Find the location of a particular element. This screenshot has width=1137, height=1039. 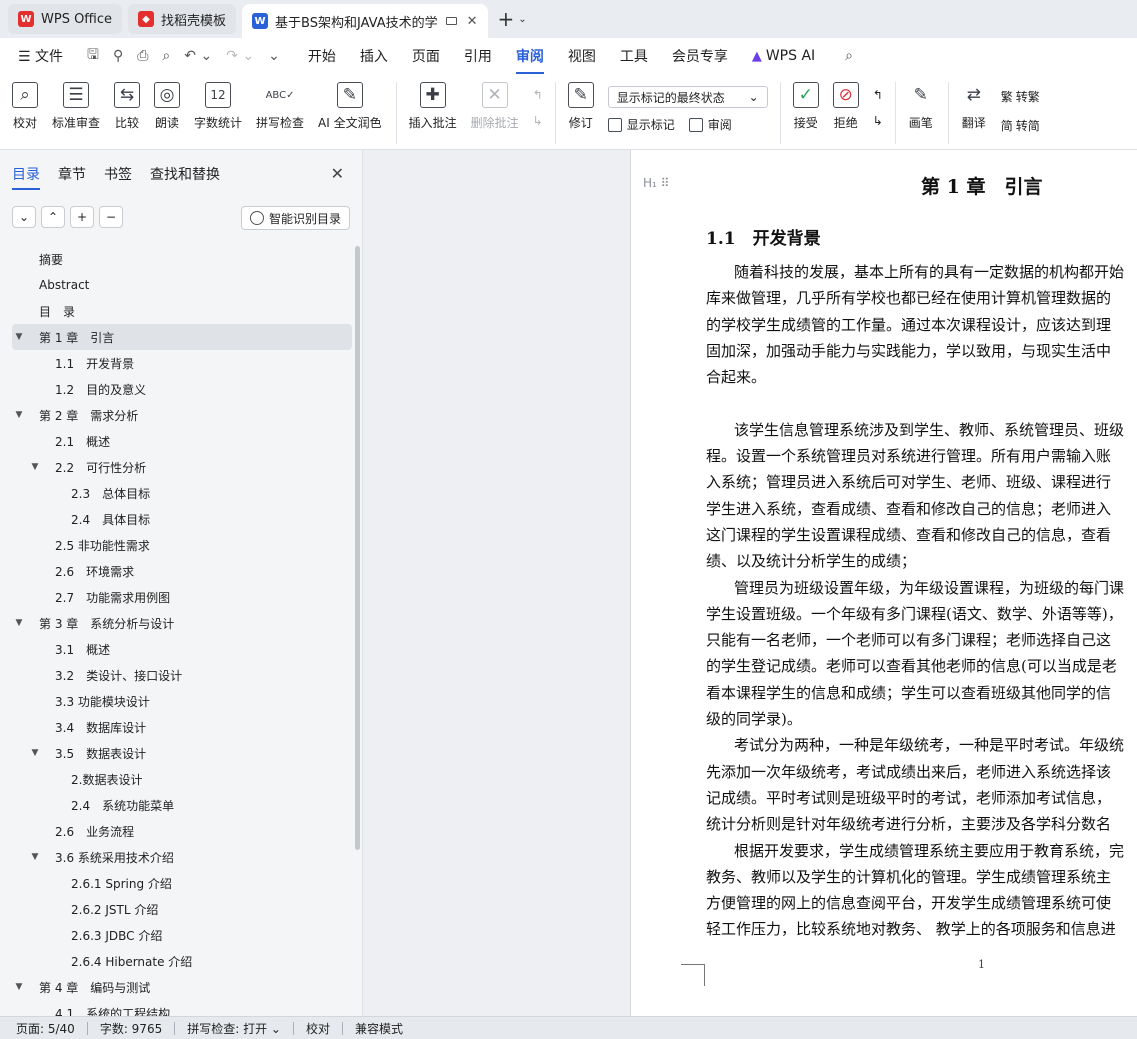

prev-change-icon: ↰ is located at coordinates (878, 95).